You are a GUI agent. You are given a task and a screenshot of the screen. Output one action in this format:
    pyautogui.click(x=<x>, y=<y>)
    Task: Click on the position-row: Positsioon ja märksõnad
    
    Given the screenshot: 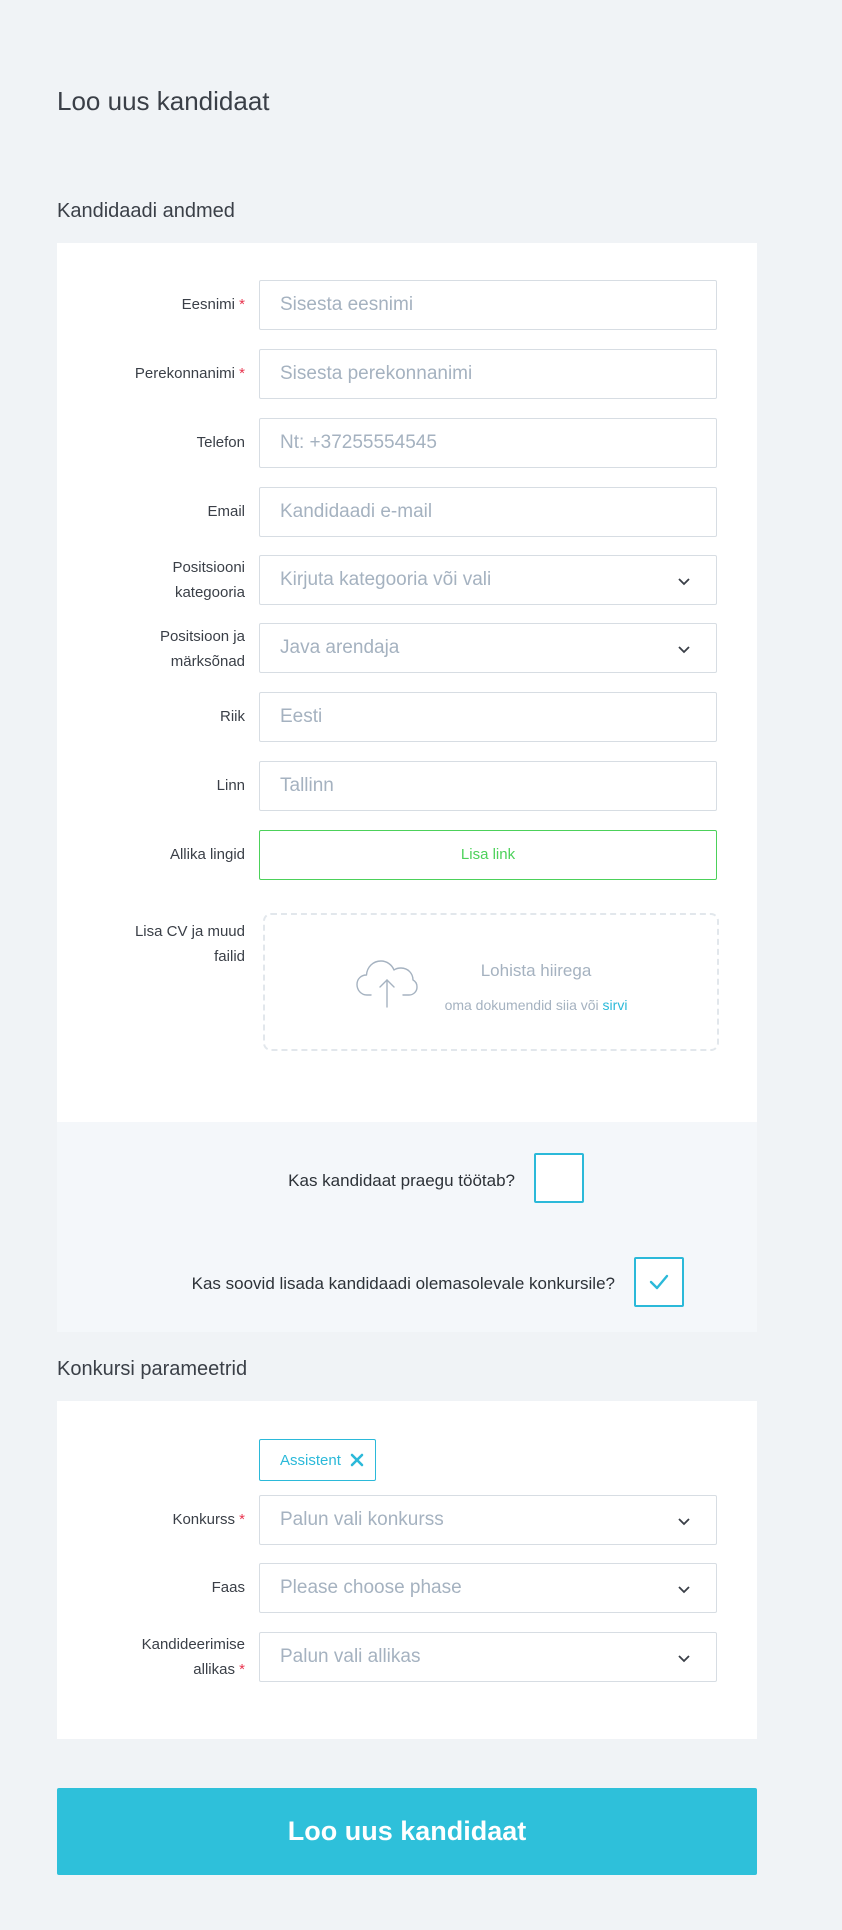 What is the action you would take?
    pyautogui.click(x=407, y=648)
    